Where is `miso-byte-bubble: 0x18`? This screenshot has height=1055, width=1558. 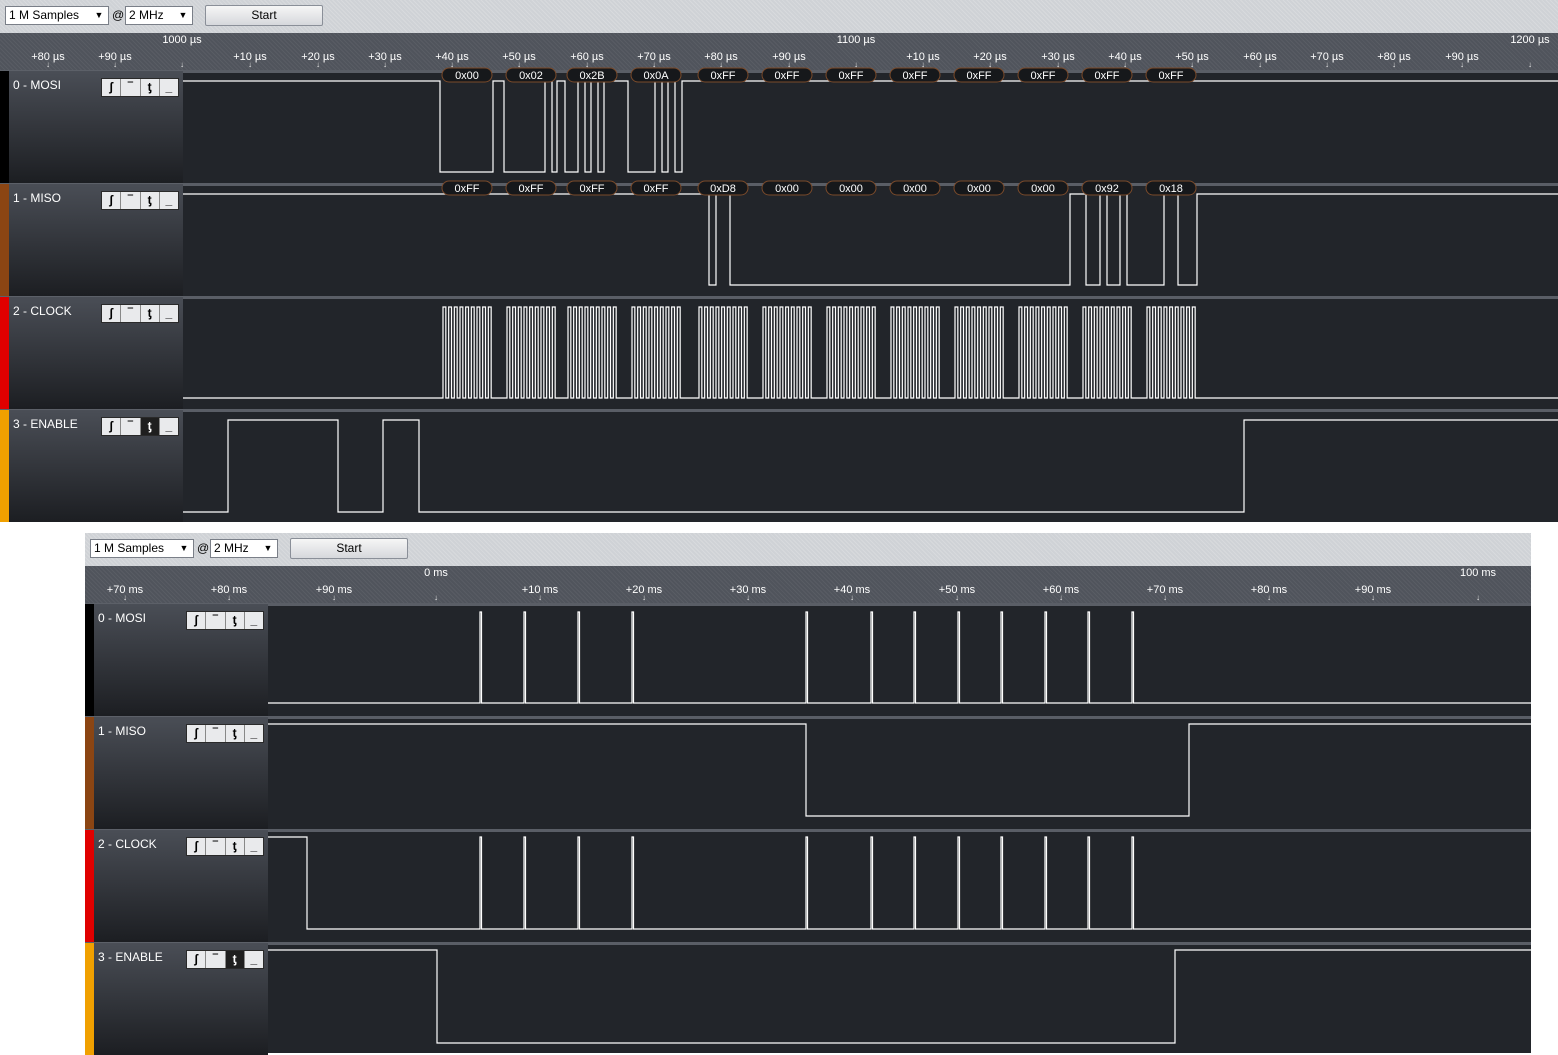 miso-byte-bubble: 0x18 is located at coordinates (1171, 188).